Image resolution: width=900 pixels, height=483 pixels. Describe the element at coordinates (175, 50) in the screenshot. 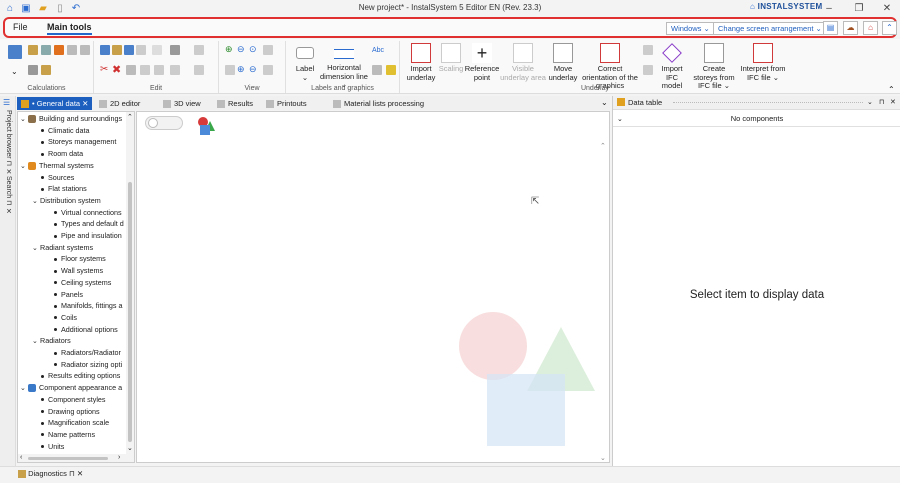

I see `filter-icon` at that location.